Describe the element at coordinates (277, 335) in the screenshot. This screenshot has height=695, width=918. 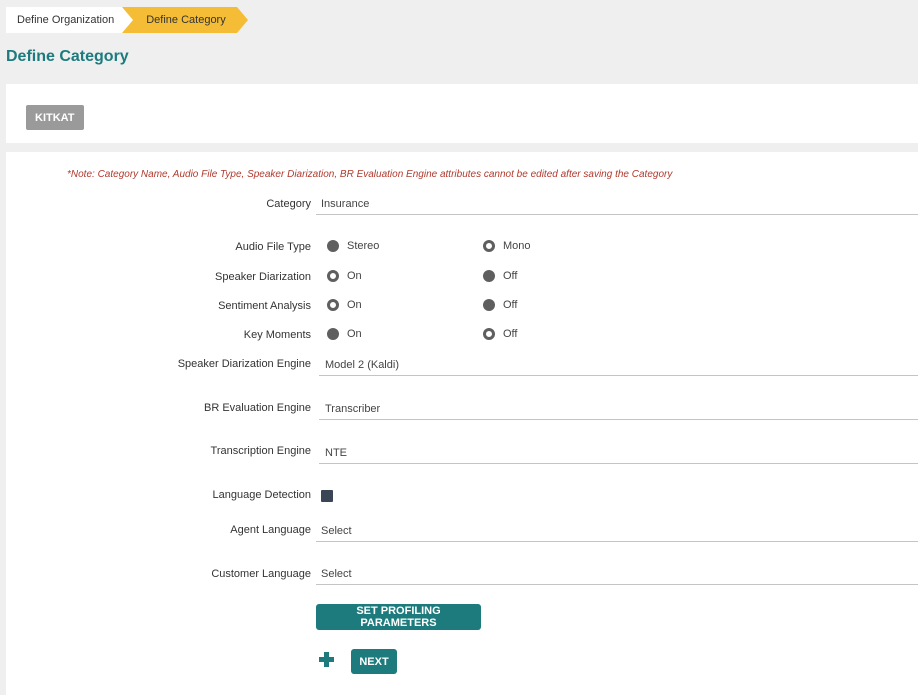
I see `key-moments-label: Key Moments` at that location.